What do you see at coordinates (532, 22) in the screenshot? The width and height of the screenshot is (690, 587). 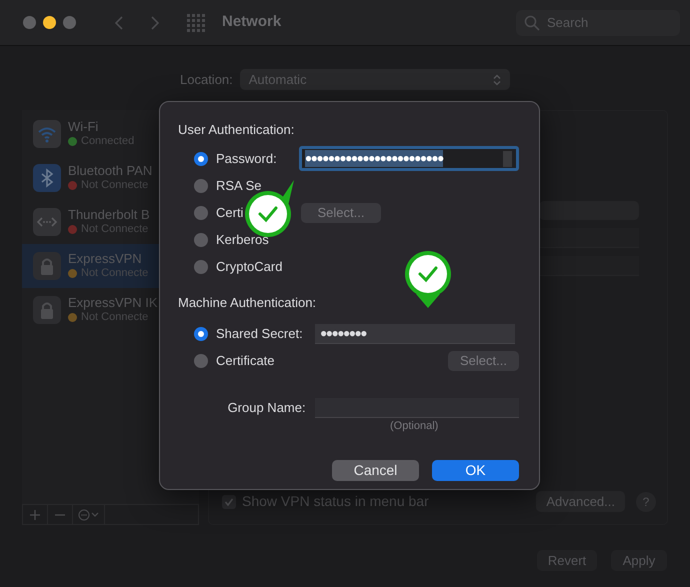 I see `search-icon` at bounding box center [532, 22].